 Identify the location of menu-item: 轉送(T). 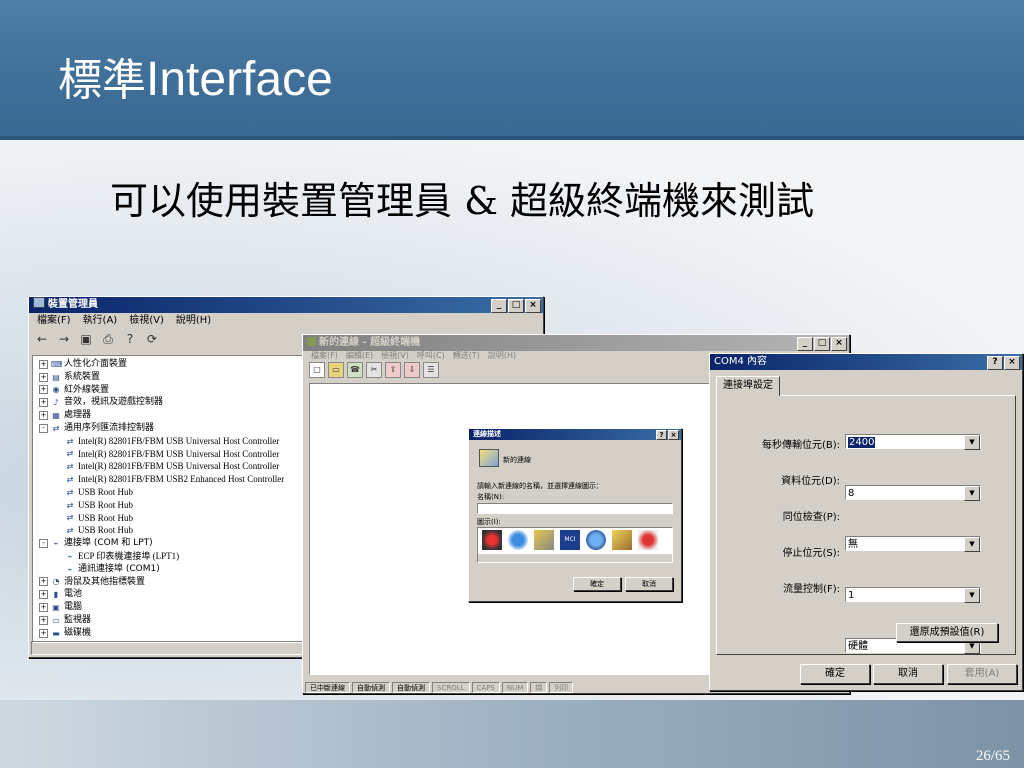
(466, 356).